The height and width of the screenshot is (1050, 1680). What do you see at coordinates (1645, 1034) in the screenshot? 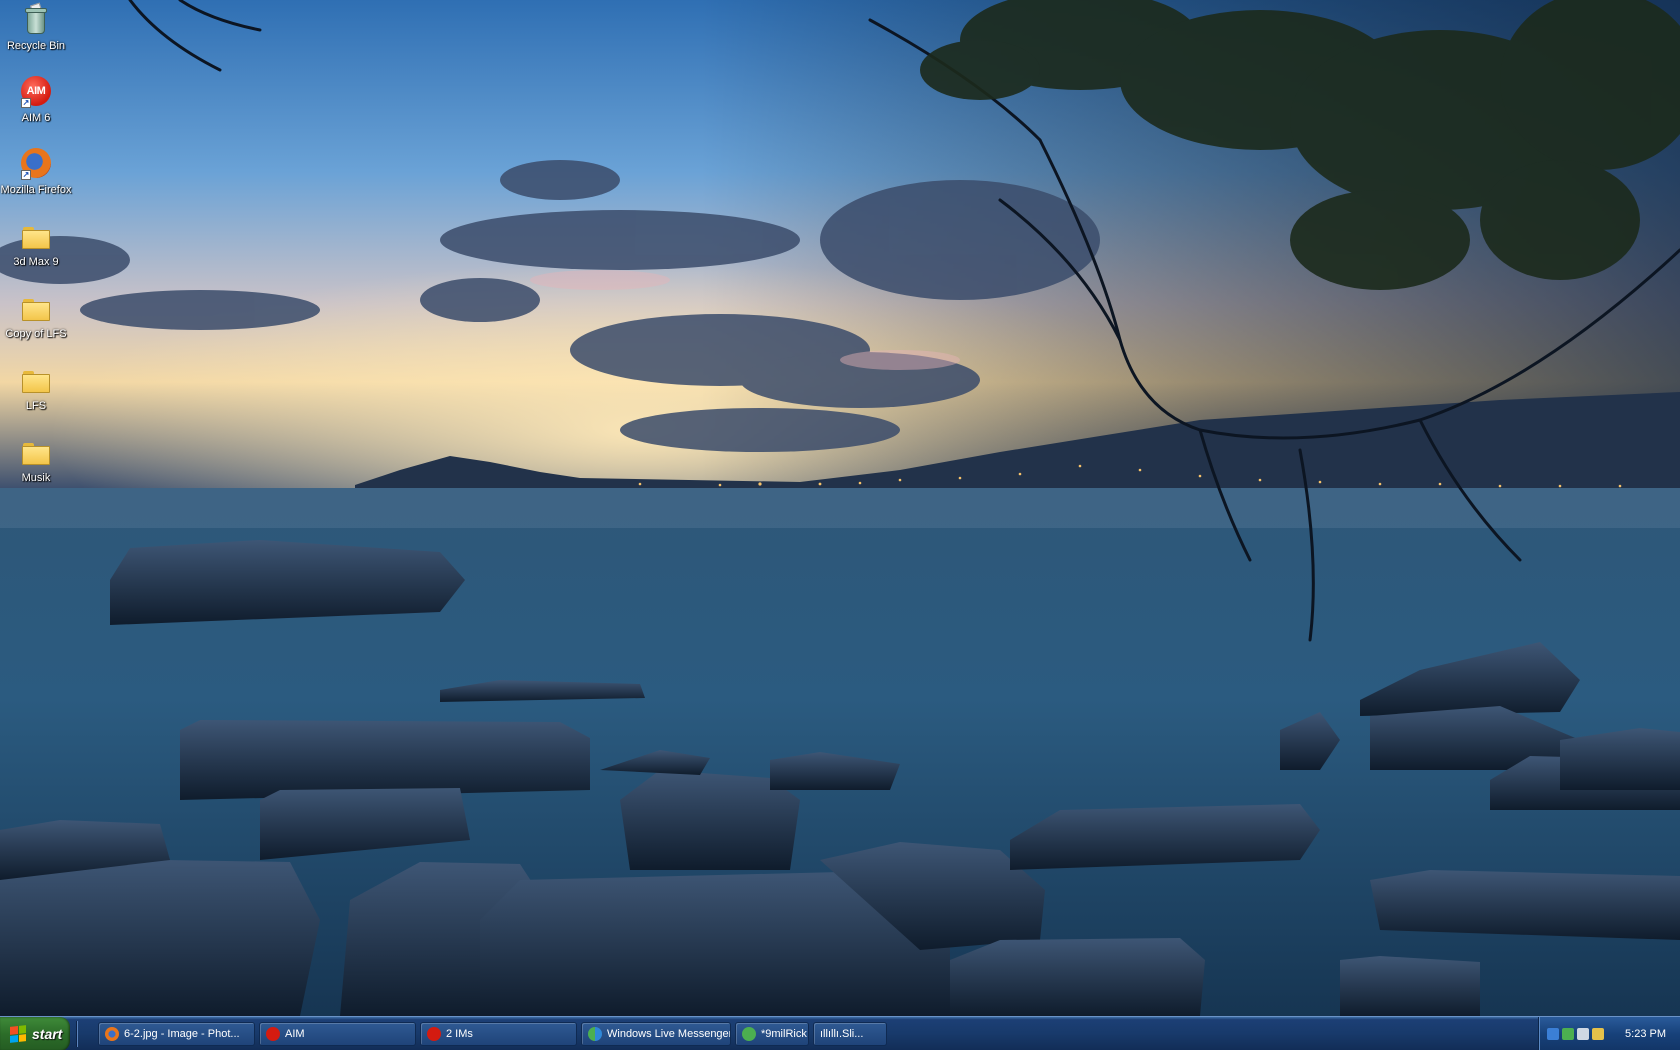
I see `clock: 5:23 PM` at bounding box center [1645, 1034].